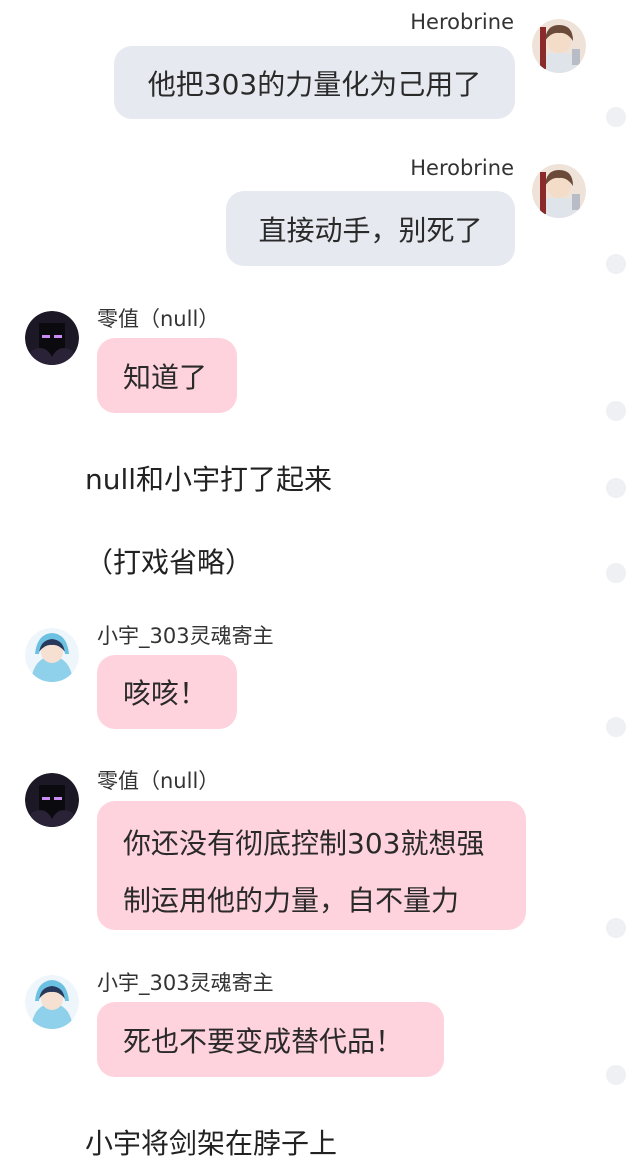  I want to click on message-bubble: 直接动手，别死了, so click(370, 228).